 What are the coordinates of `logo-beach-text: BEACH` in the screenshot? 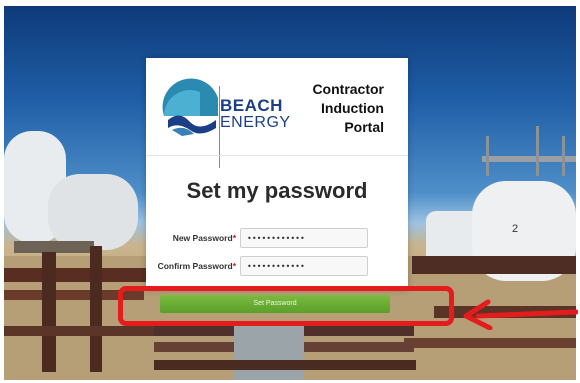 It's located at (251, 105).